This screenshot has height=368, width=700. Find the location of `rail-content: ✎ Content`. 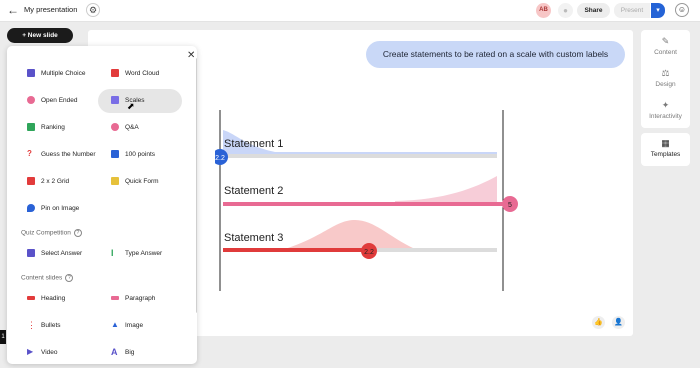

rail-content: ✎ Content is located at coordinates (665, 46).